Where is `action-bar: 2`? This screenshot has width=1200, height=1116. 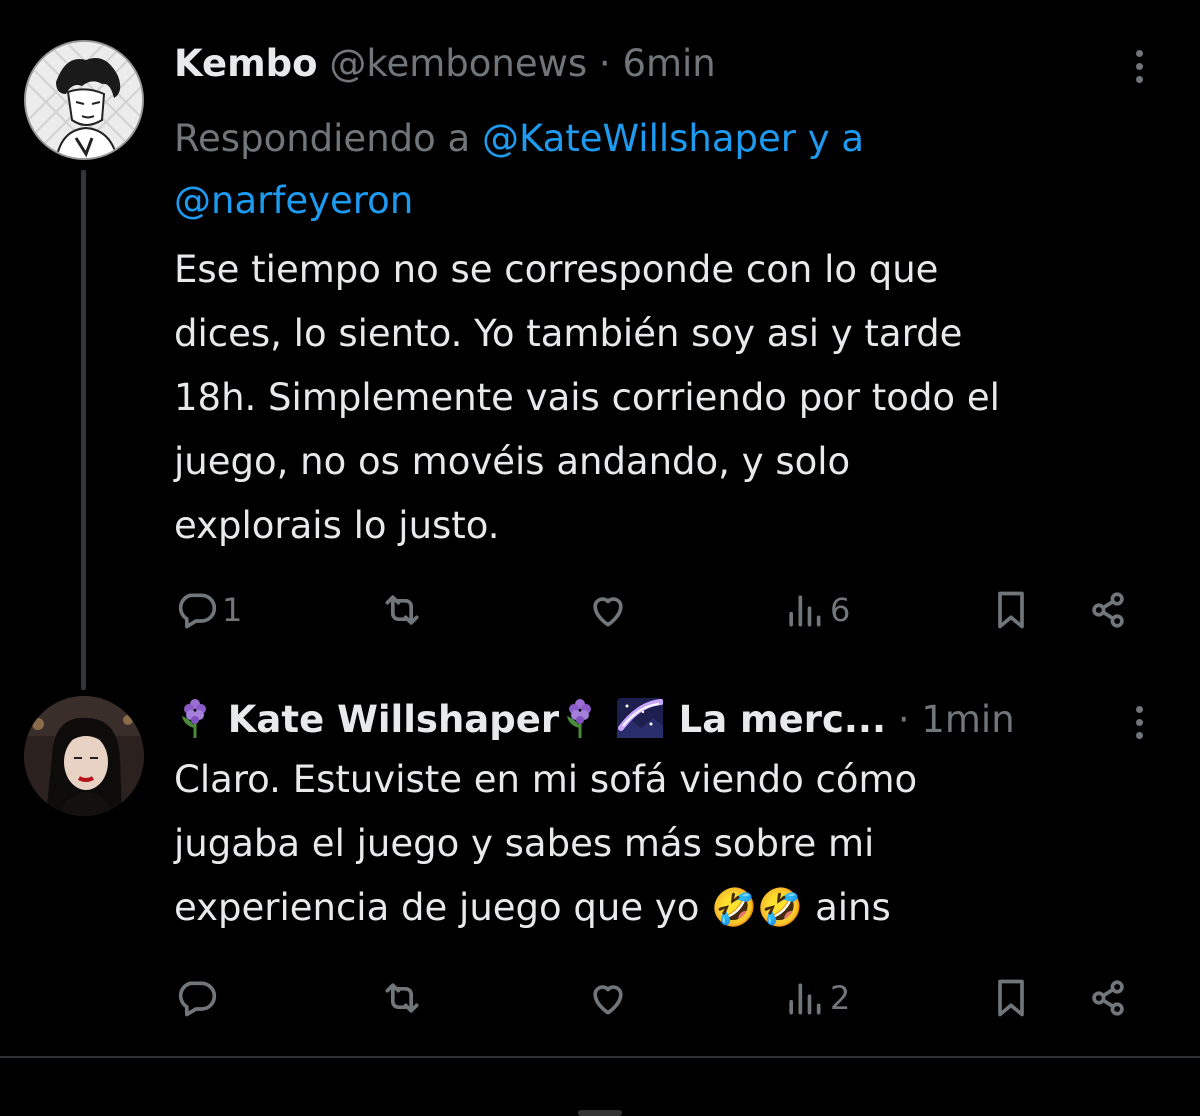
action-bar: 2 is located at coordinates (659, 998).